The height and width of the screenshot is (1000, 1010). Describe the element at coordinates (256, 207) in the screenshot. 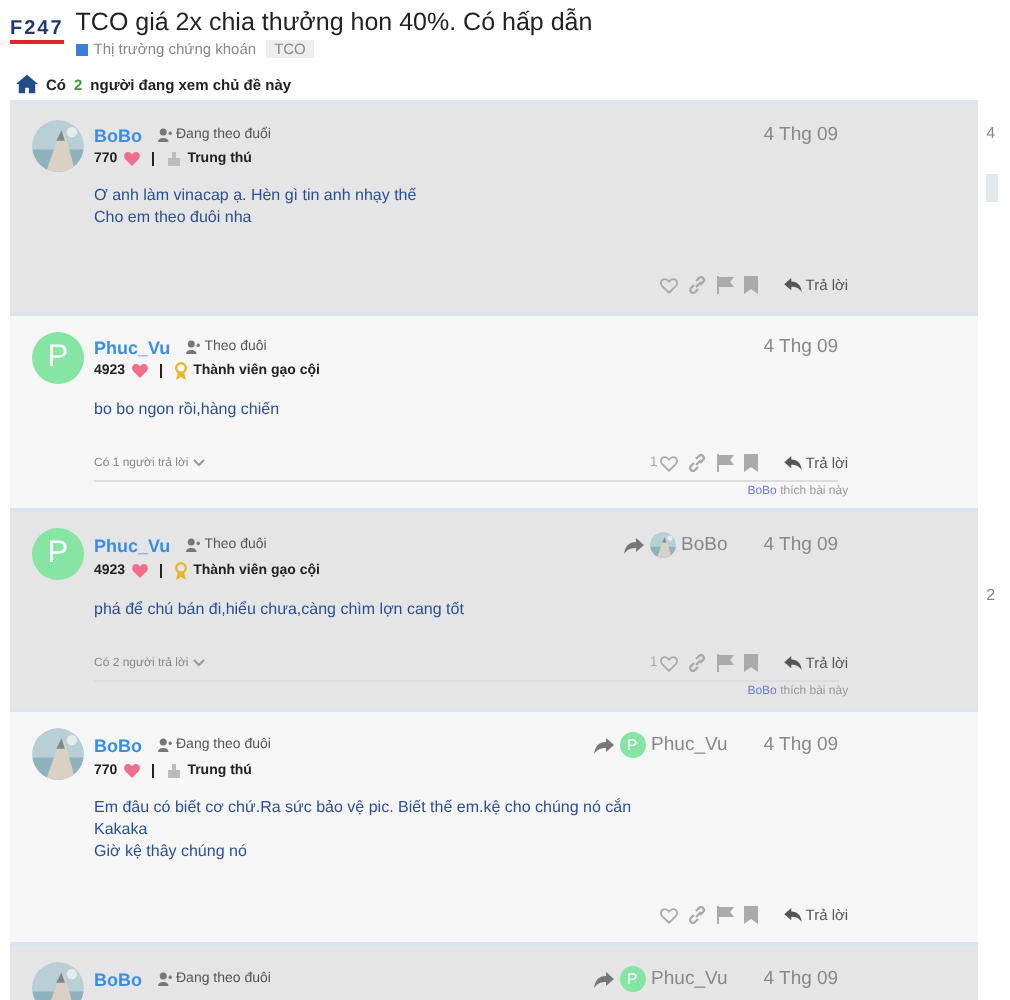

I see `post-text: Ơ anh làm vinacap ạ. Hèn gì tin anh nhạy thế Cho em theo đuôi nha` at that location.